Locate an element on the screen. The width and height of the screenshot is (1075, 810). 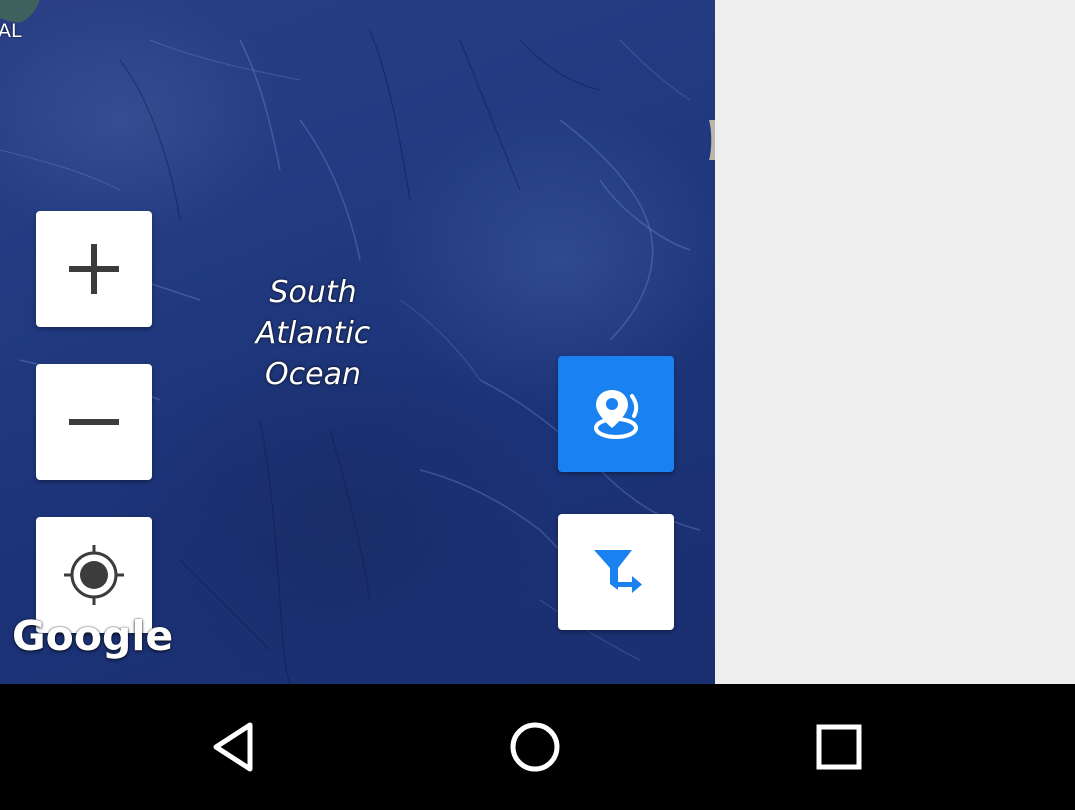
zoom-in-button is located at coordinates (94, 269).